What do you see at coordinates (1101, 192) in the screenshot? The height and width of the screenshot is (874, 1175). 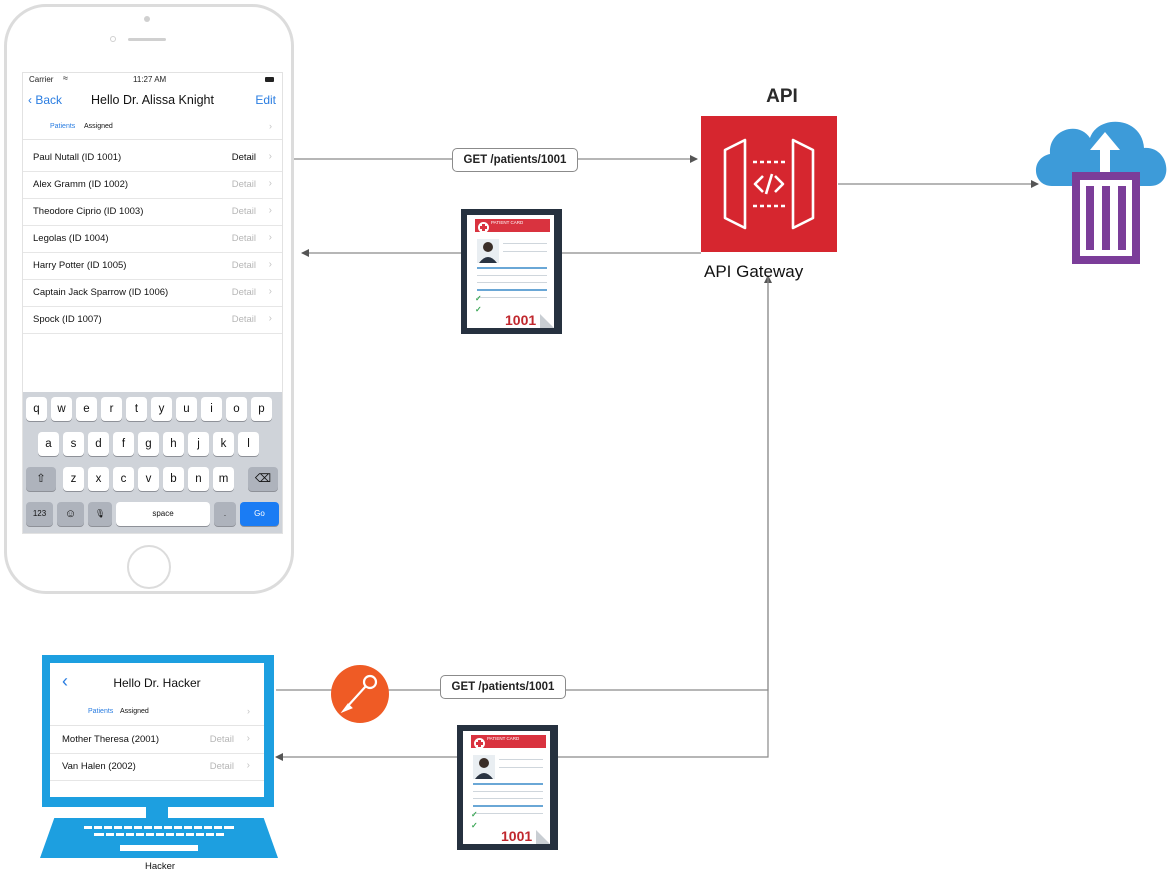 I see `cloud-container-icon` at bounding box center [1101, 192].